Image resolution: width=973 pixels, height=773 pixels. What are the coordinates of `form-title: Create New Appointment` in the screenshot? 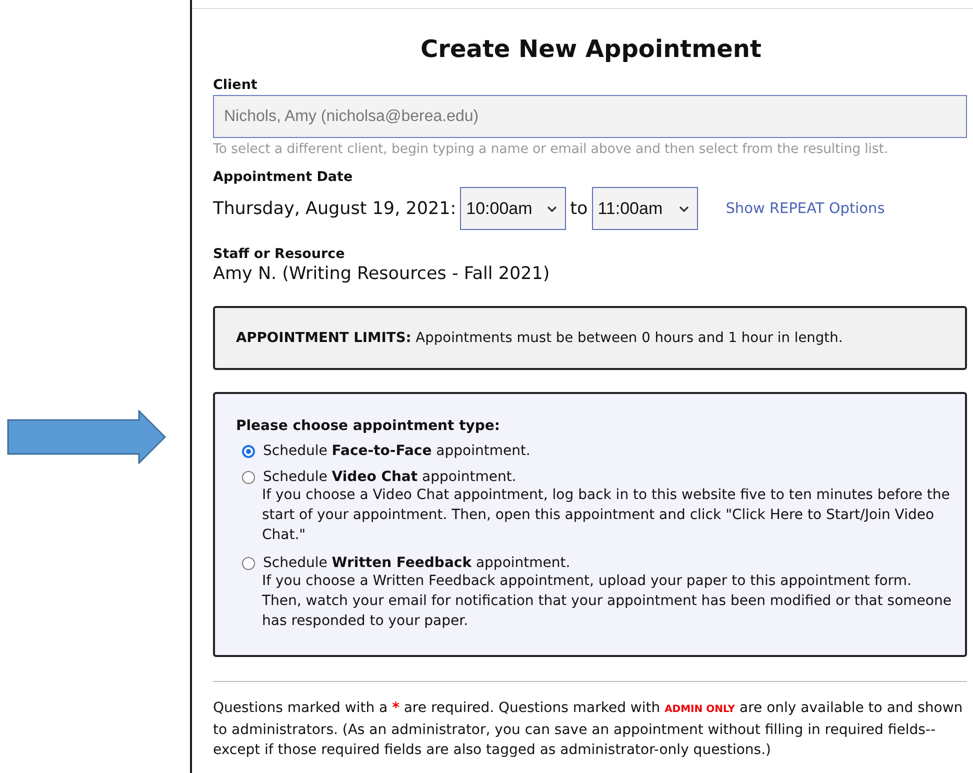 It's located at (591, 49).